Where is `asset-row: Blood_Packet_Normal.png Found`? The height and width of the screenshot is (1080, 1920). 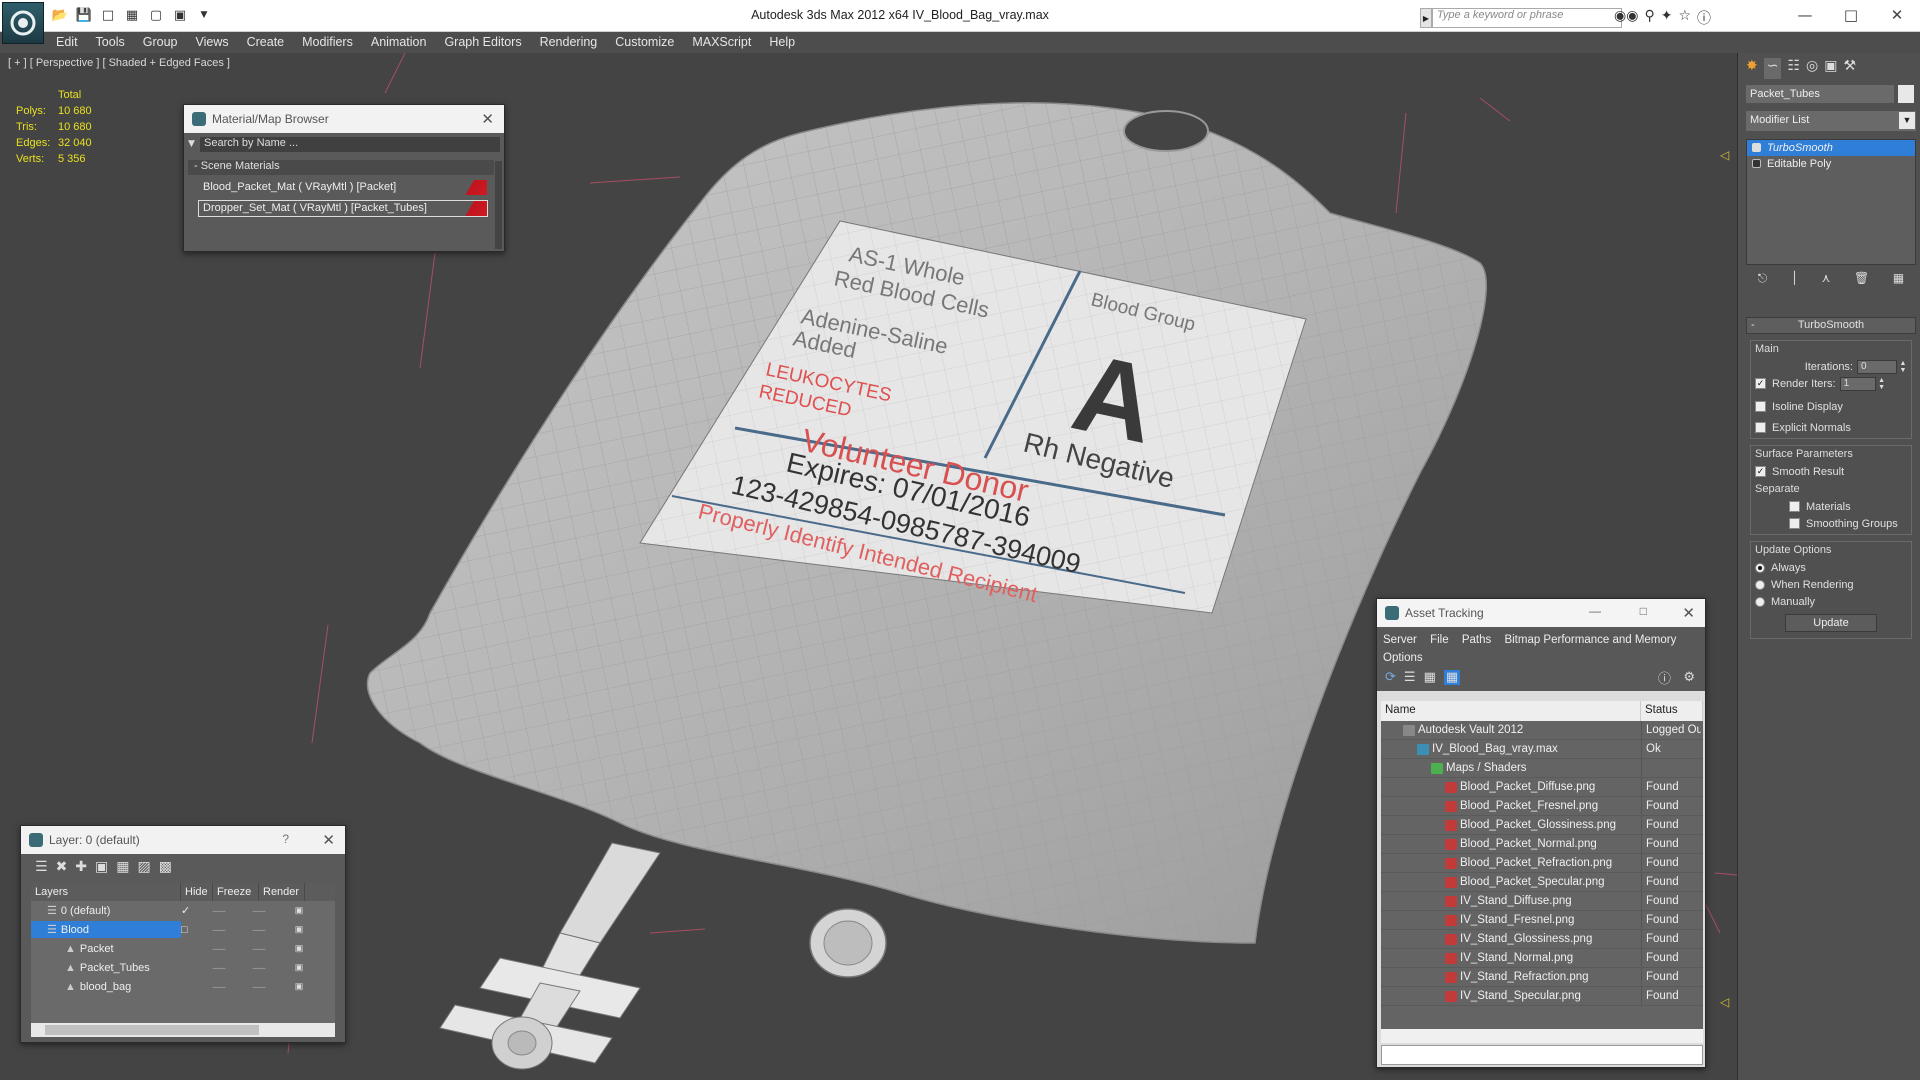
asset-row: Blood_Packet_Normal.png Found is located at coordinates (1542, 844).